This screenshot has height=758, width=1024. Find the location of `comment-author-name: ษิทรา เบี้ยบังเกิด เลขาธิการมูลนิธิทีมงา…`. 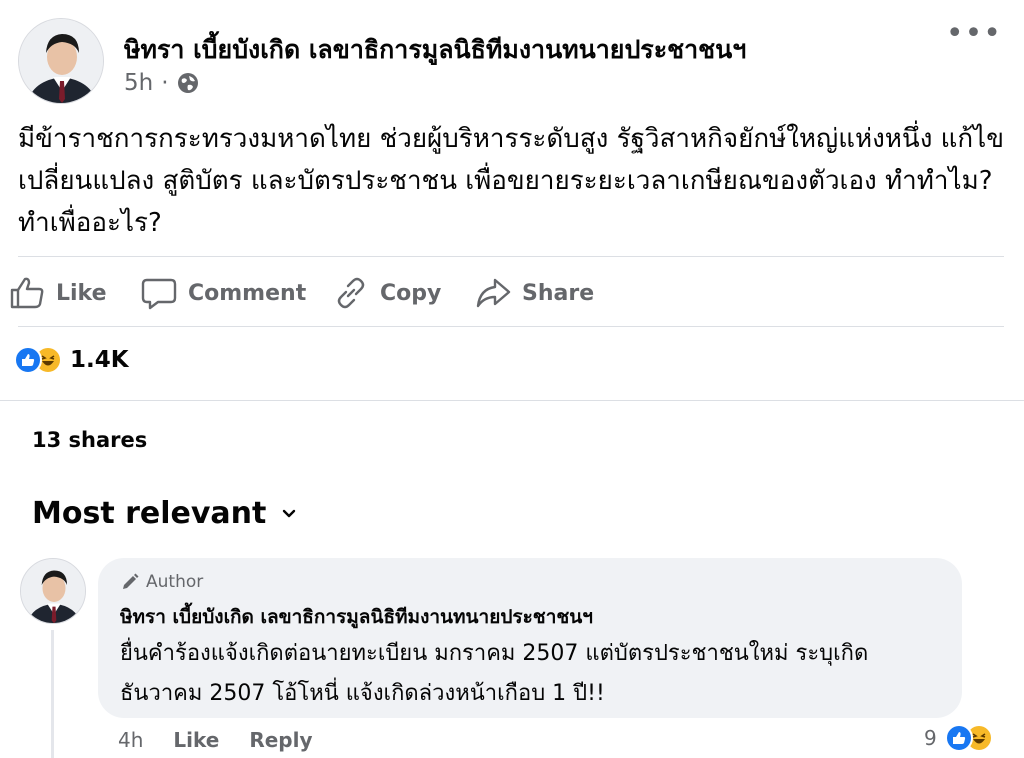

comment-author-name: ษิทรา เบี้ยบังเกิด เลขาธิการมูลนิธิทีมงา… is located at coordinates (356, 617).